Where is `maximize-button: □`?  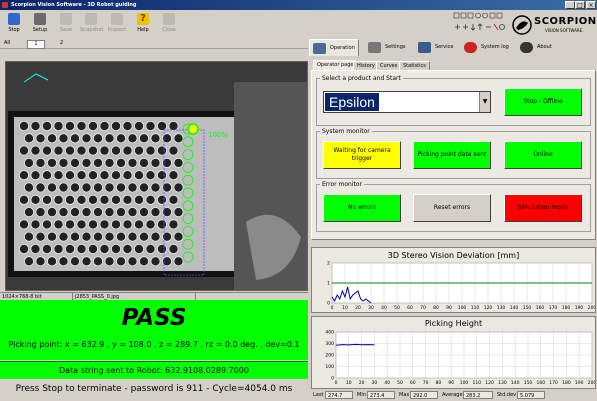
maximize-button: □ is located at coordinates (580, 5).